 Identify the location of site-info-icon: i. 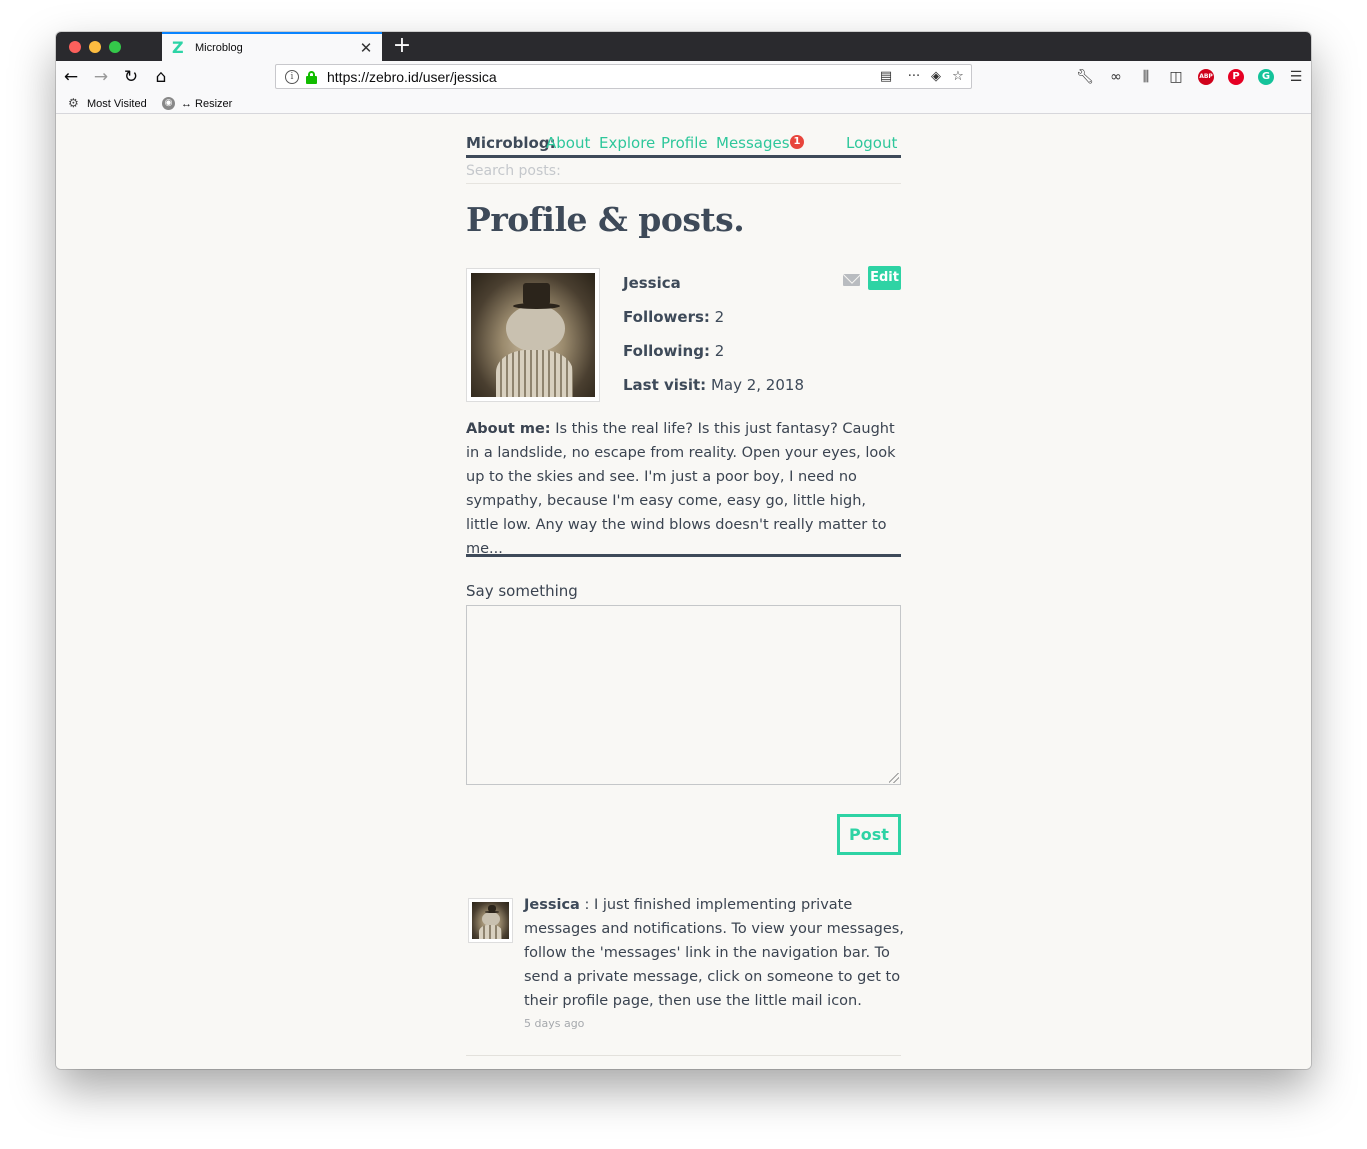
(292, 76).